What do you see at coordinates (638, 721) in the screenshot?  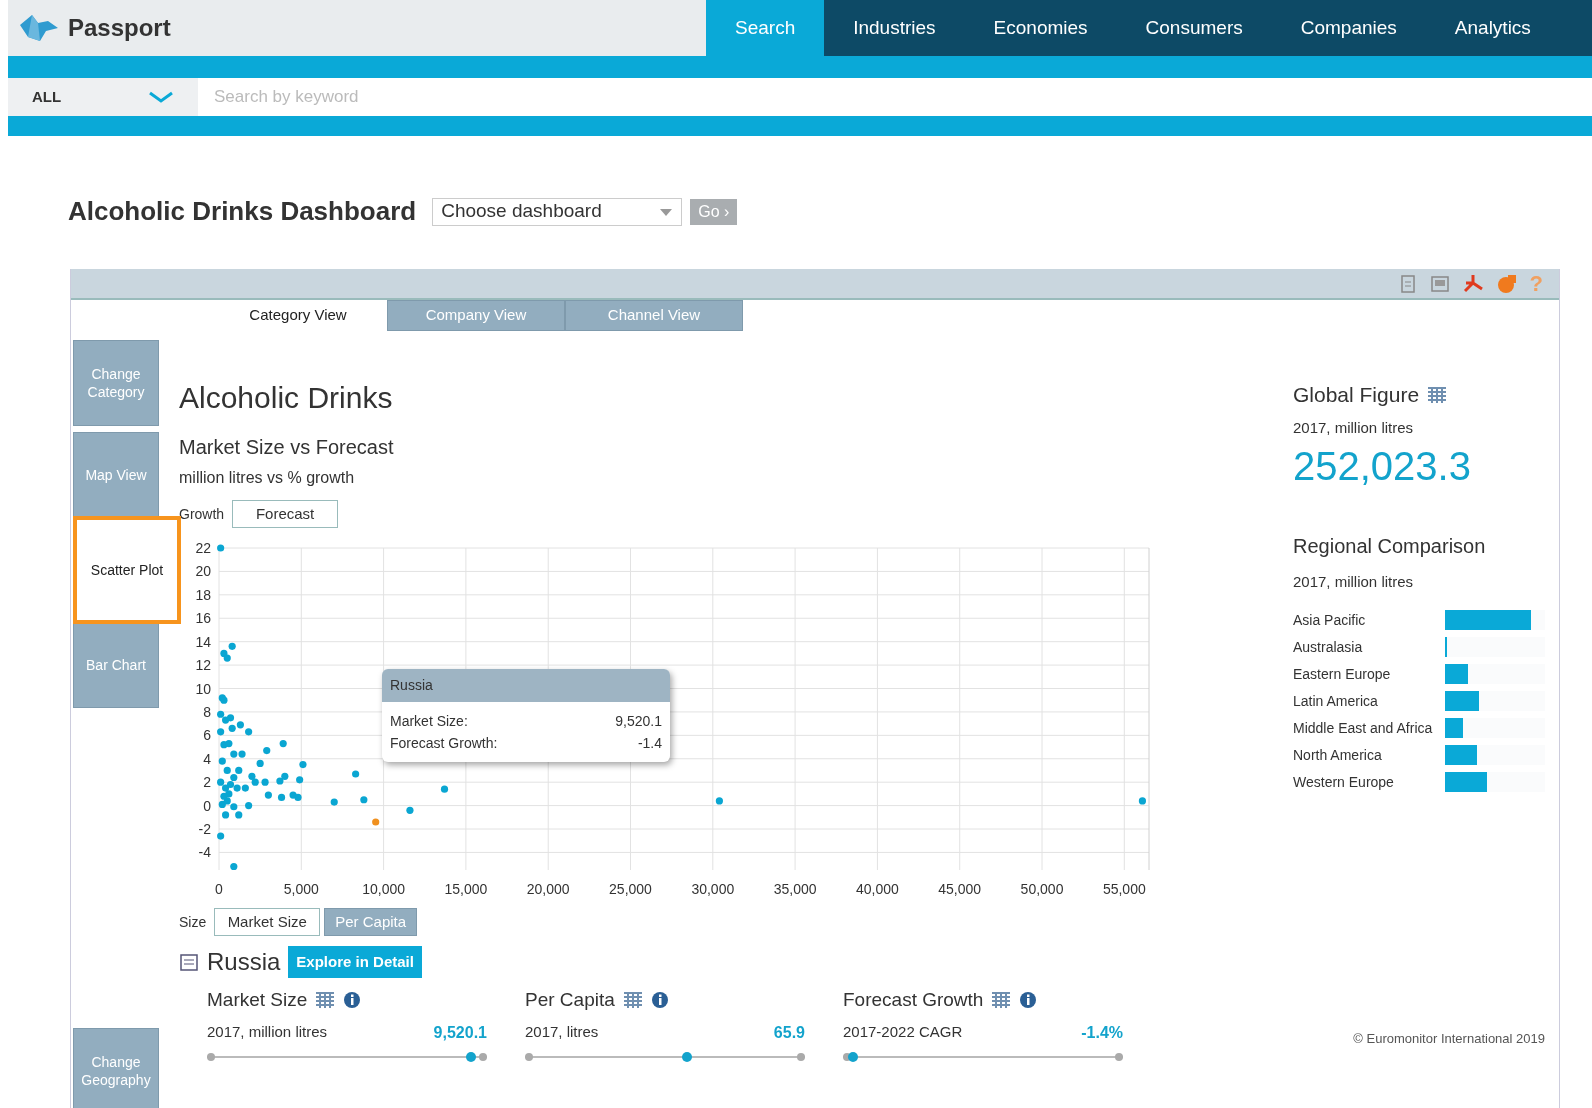 I see `tooltip-value: 9,520.1` at bounding box center [638, 721].